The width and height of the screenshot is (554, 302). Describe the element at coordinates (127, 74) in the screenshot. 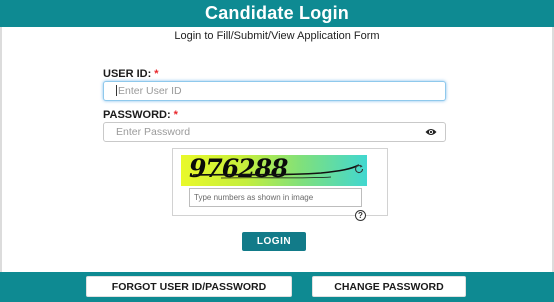

I see `user-id-label-text: USER ID:` at that location.